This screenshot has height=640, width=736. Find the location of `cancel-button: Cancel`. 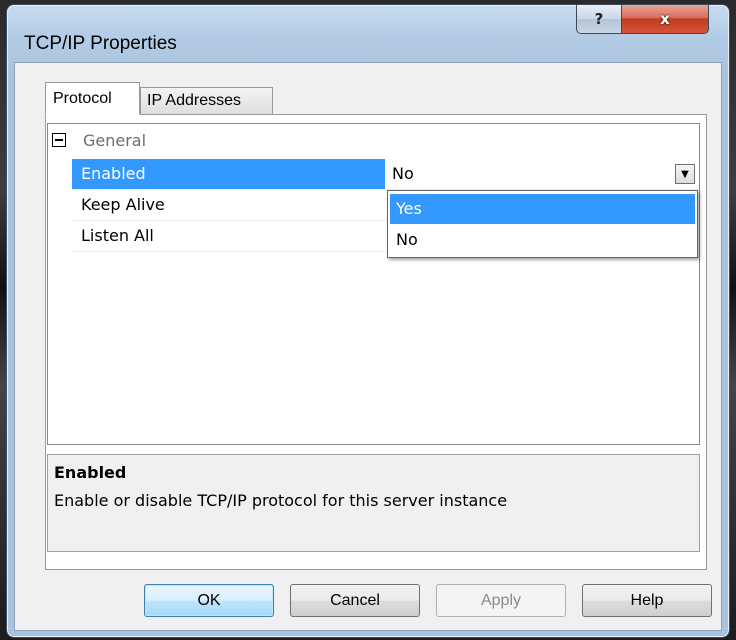

cancel-button: Cancel is located at coordinates (355, 600).